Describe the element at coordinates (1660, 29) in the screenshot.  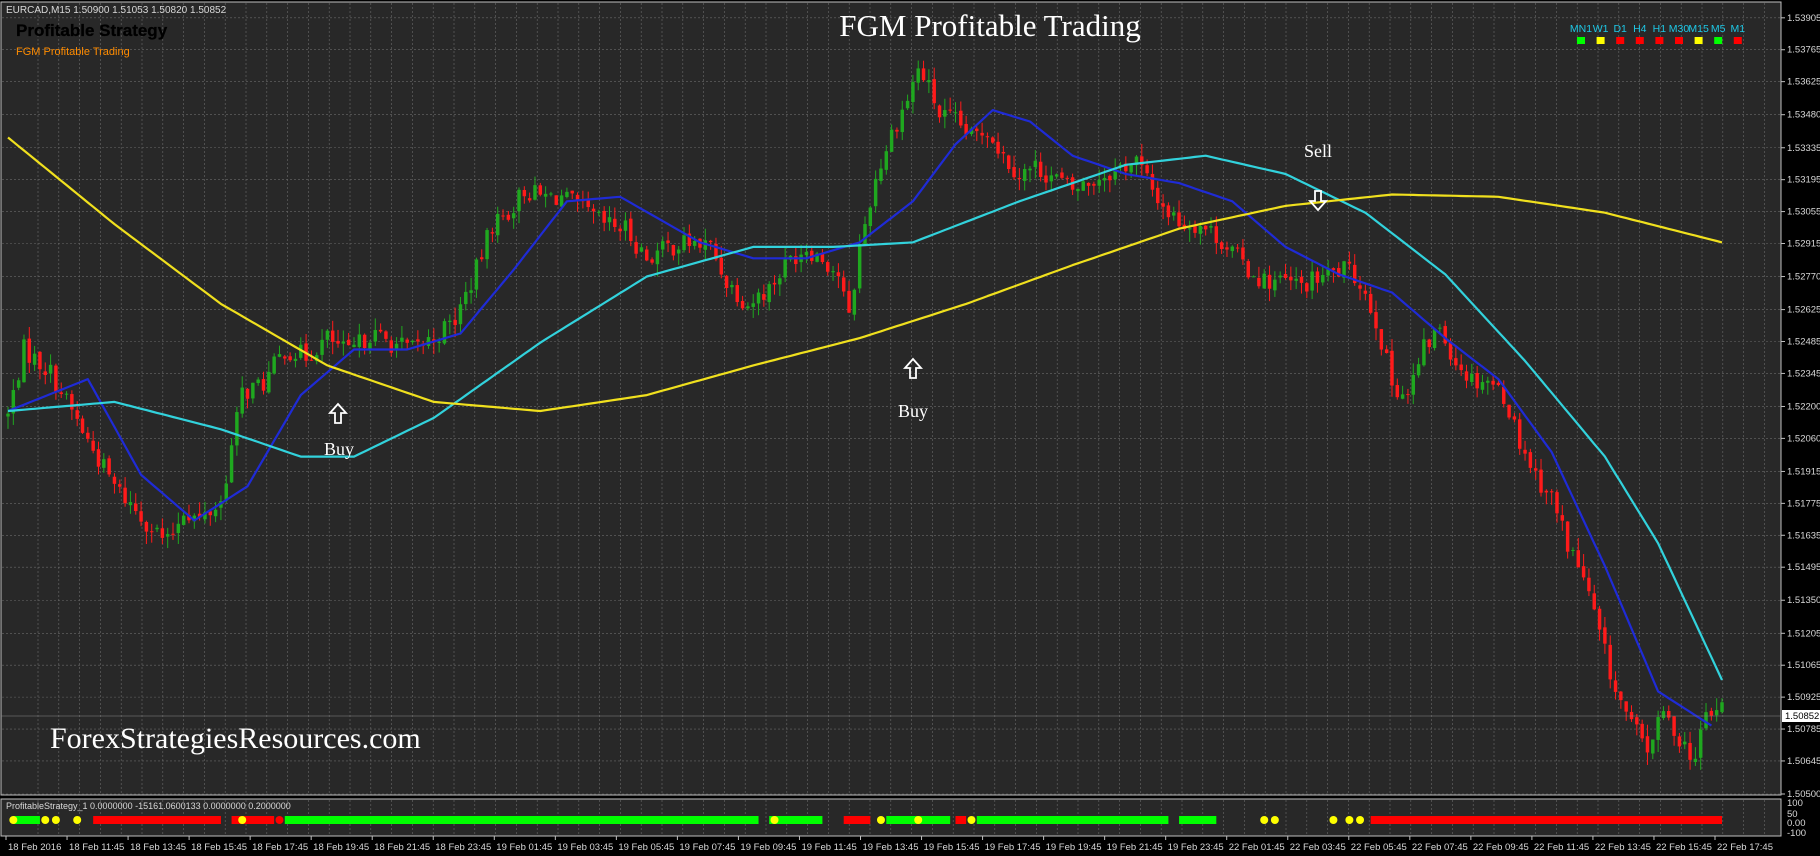
I see `timeframe-label: H1` at that location.